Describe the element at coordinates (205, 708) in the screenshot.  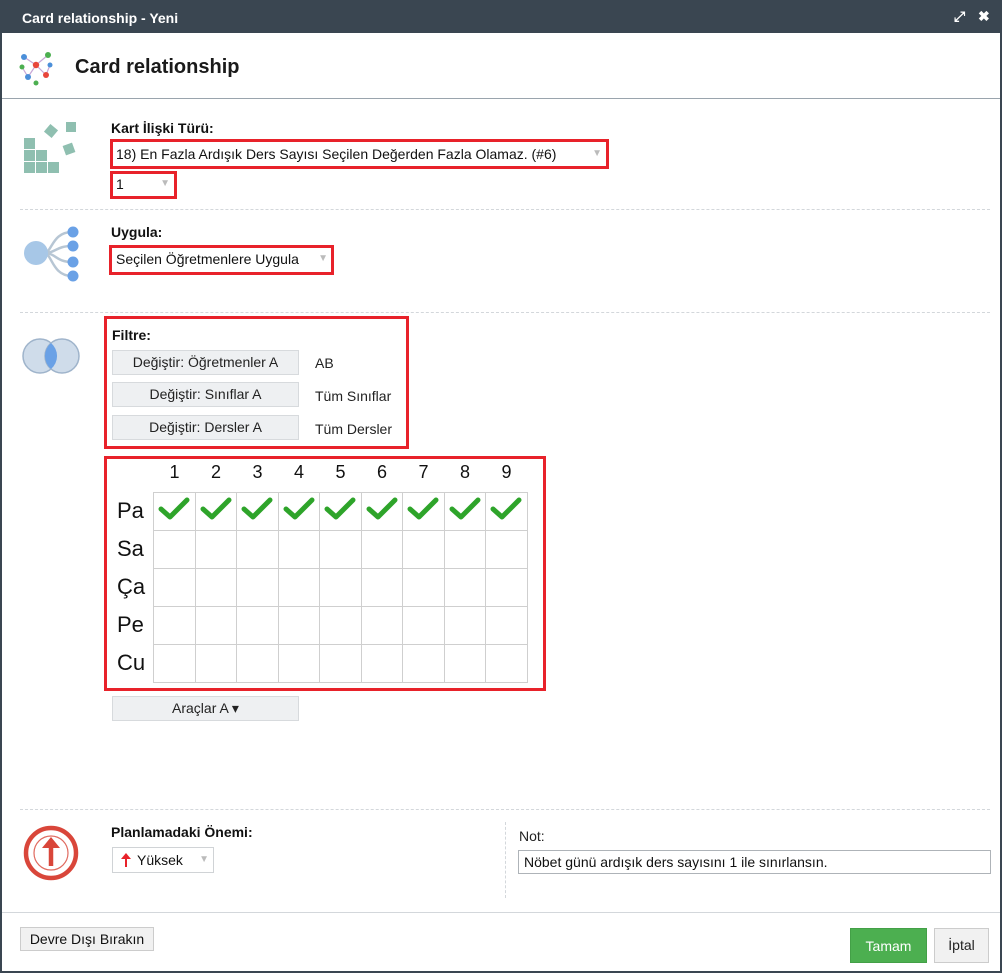
I see `tools-button: Araçlar A ▾` at that location.